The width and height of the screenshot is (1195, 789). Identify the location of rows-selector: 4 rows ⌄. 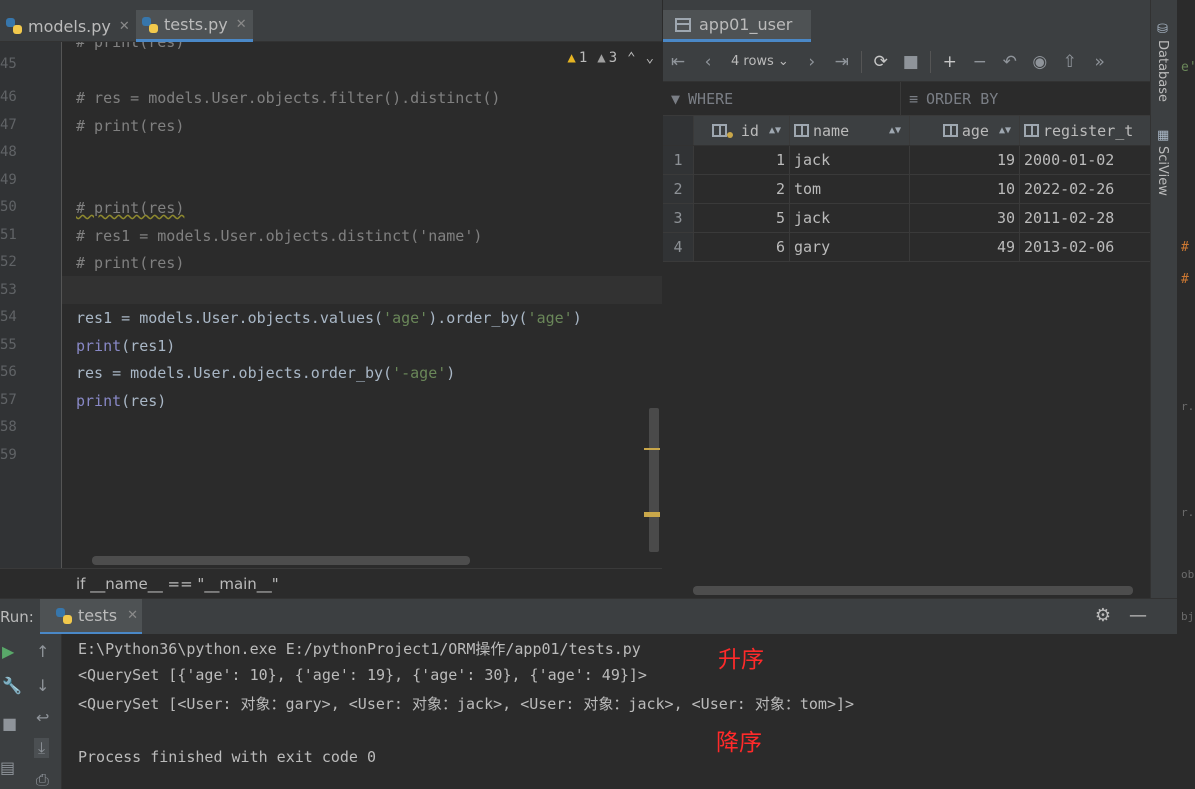
(760, 62).